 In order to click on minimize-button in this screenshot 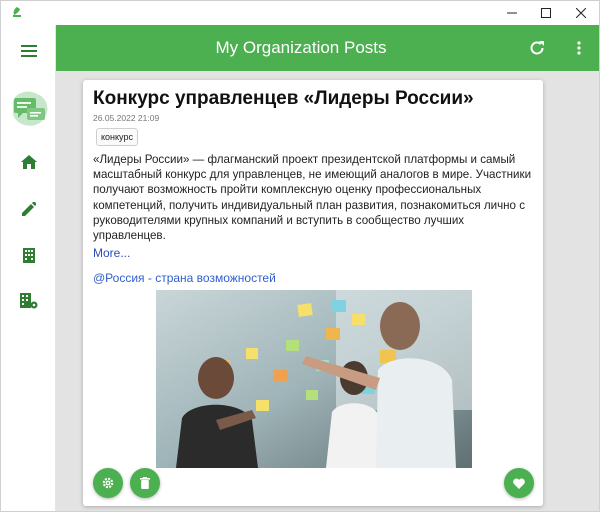, I will do `click(512, 13)`.